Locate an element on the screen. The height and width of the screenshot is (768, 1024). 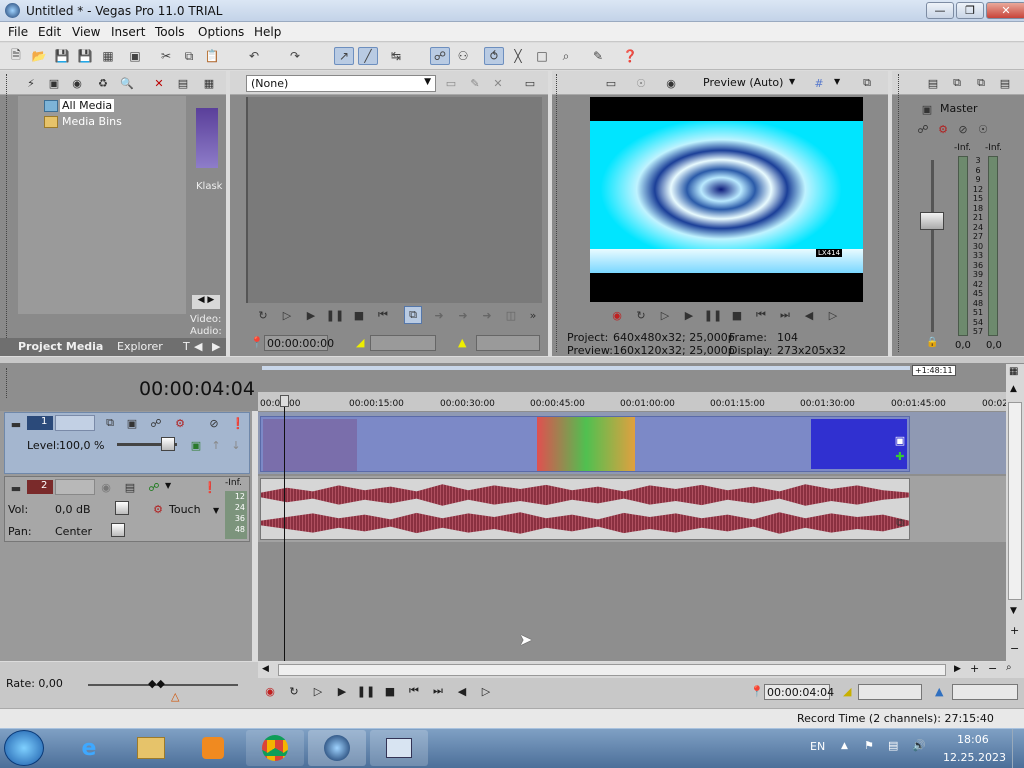
play-from-start-icon: ▷ is located at coordinates (318, 691).